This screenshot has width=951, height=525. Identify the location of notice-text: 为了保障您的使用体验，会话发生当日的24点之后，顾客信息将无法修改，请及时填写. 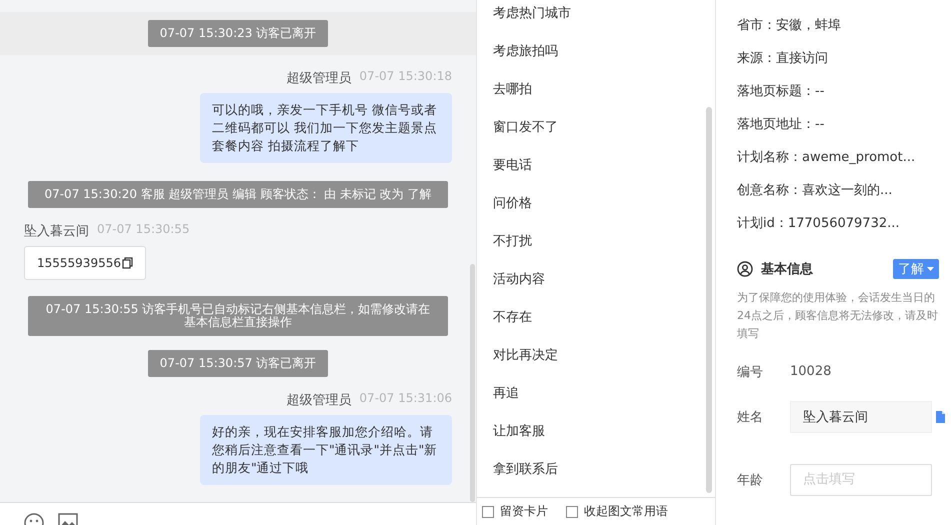
(838, 316).